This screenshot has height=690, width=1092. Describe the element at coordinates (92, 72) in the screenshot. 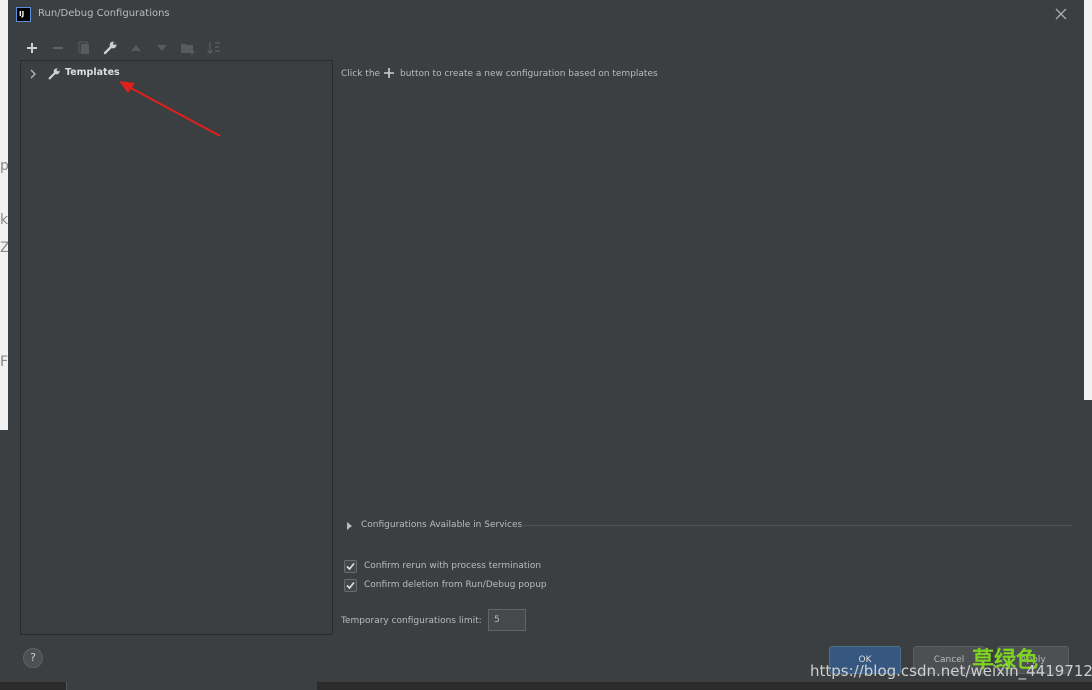

I see `tree-item-label: Templates` at that location.